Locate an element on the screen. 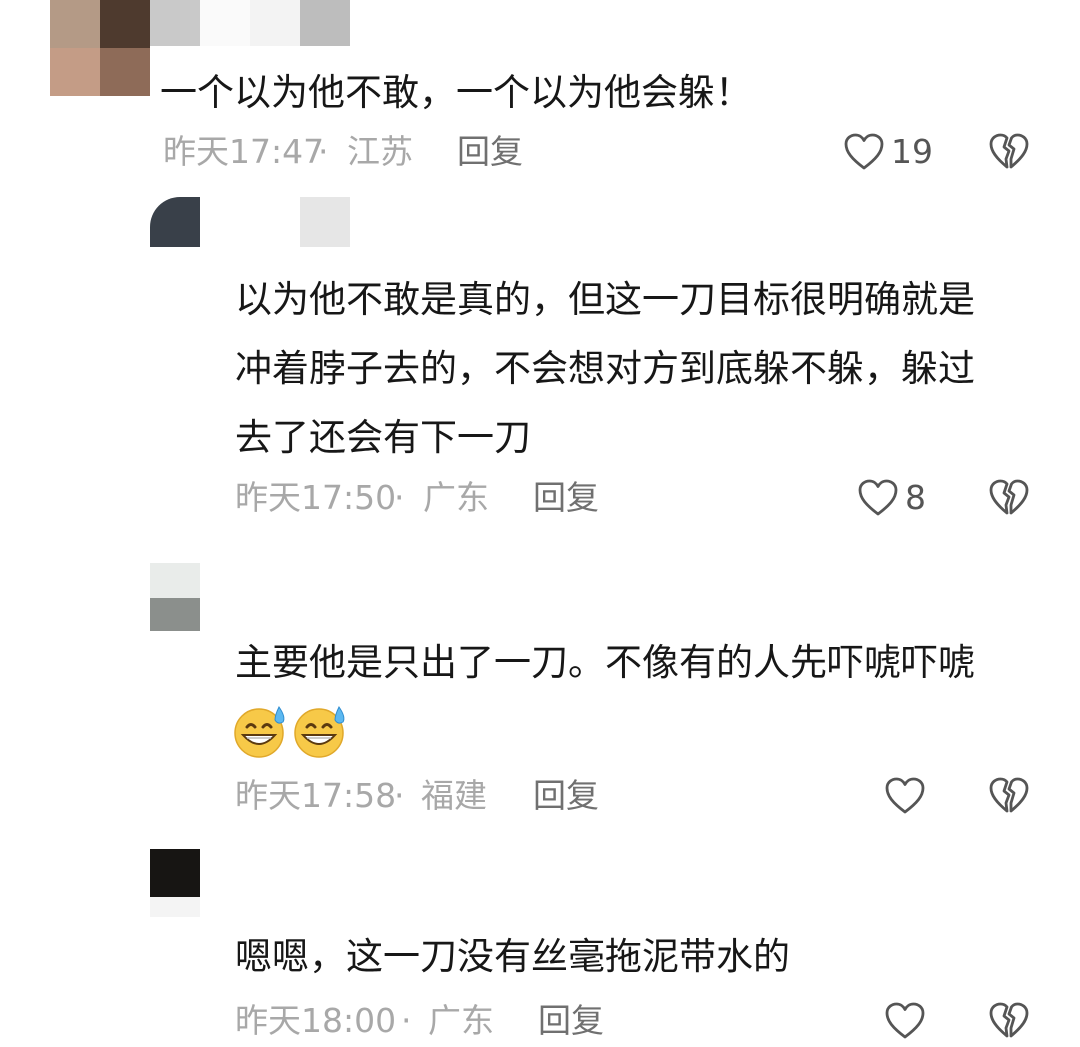 The image size is (1080, 1047). avatar-shadow is located at coordinates (175, 907).